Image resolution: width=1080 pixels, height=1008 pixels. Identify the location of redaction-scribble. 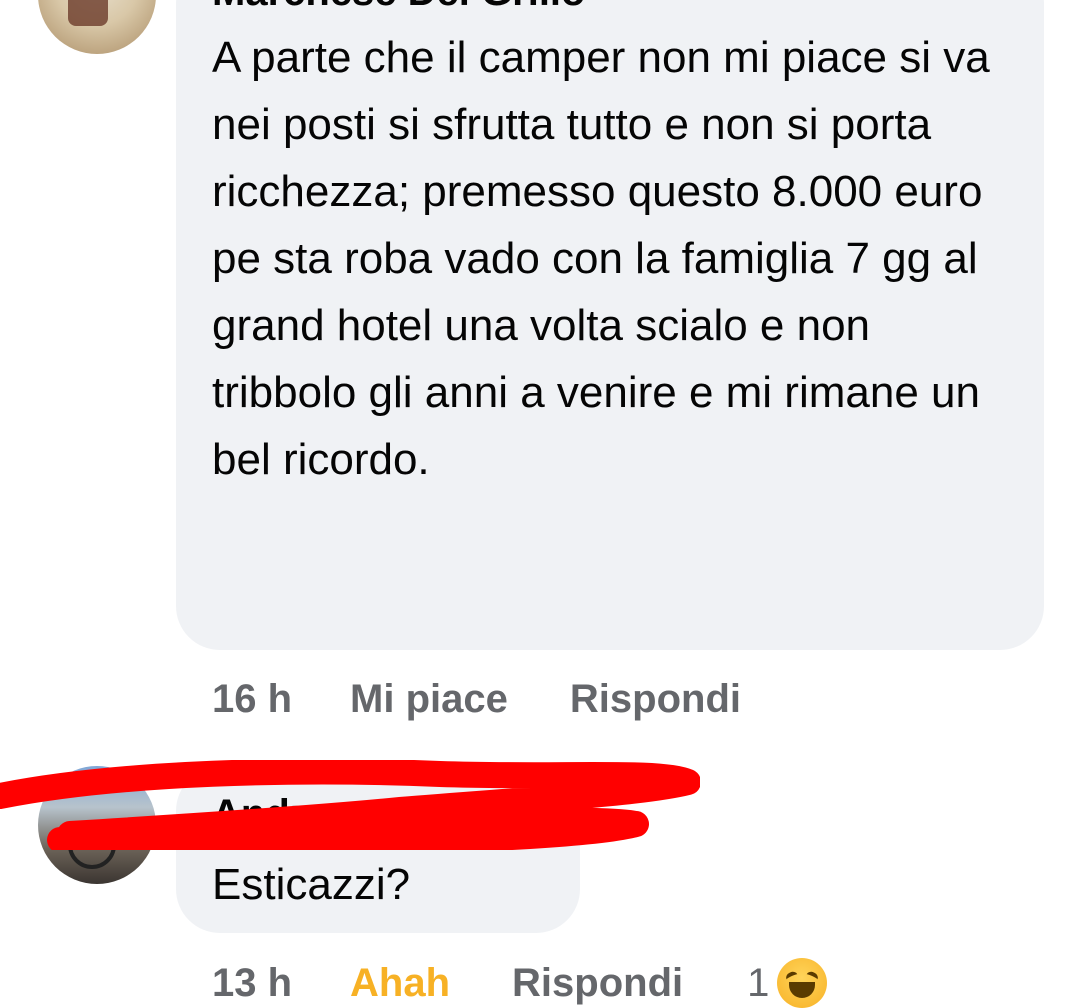
(350, 805).